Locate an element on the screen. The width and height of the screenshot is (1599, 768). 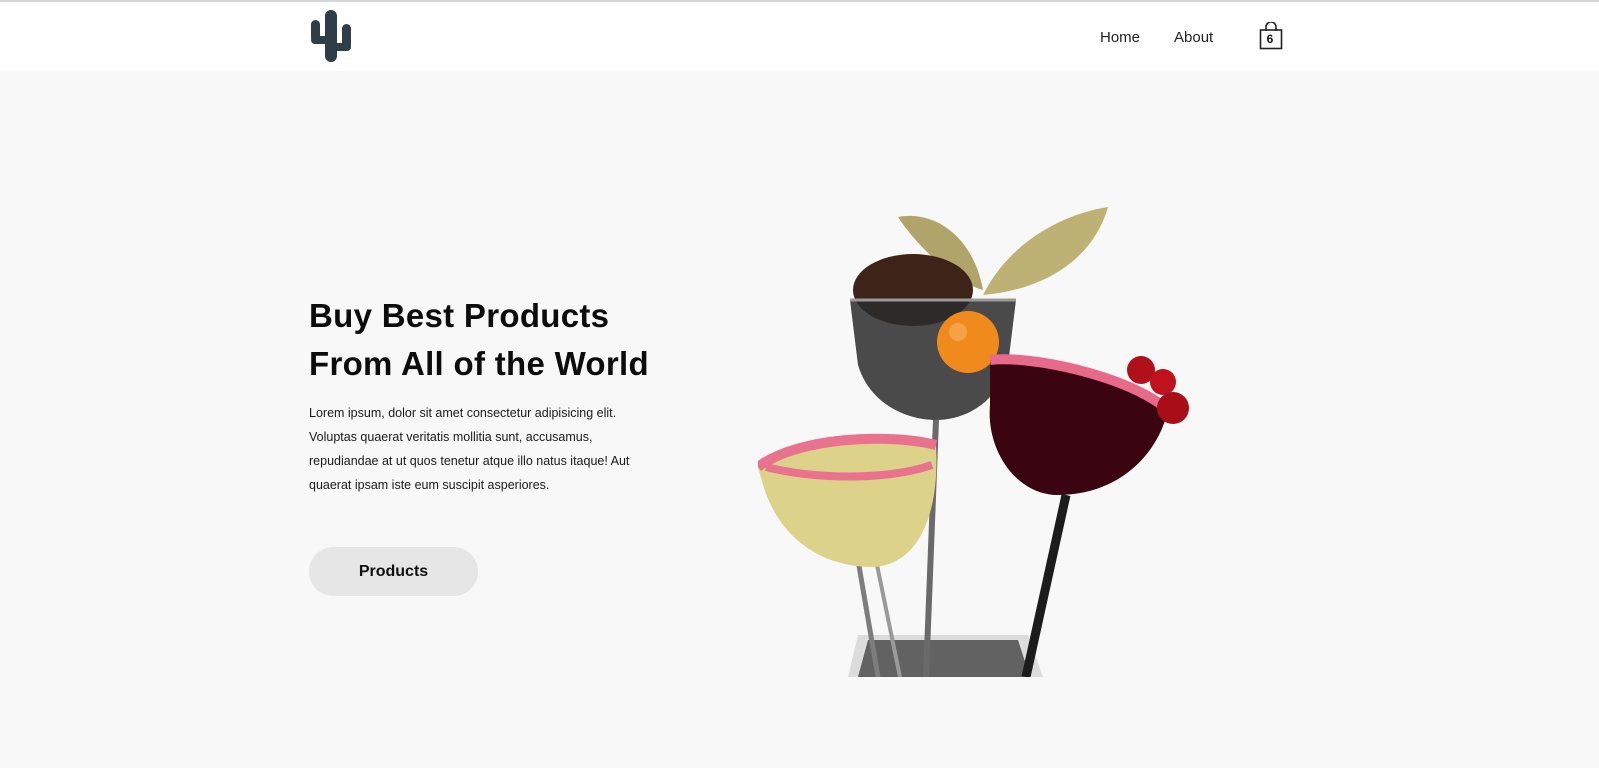
cart-count-badge: 6 is located at coordinates (1270, 39).